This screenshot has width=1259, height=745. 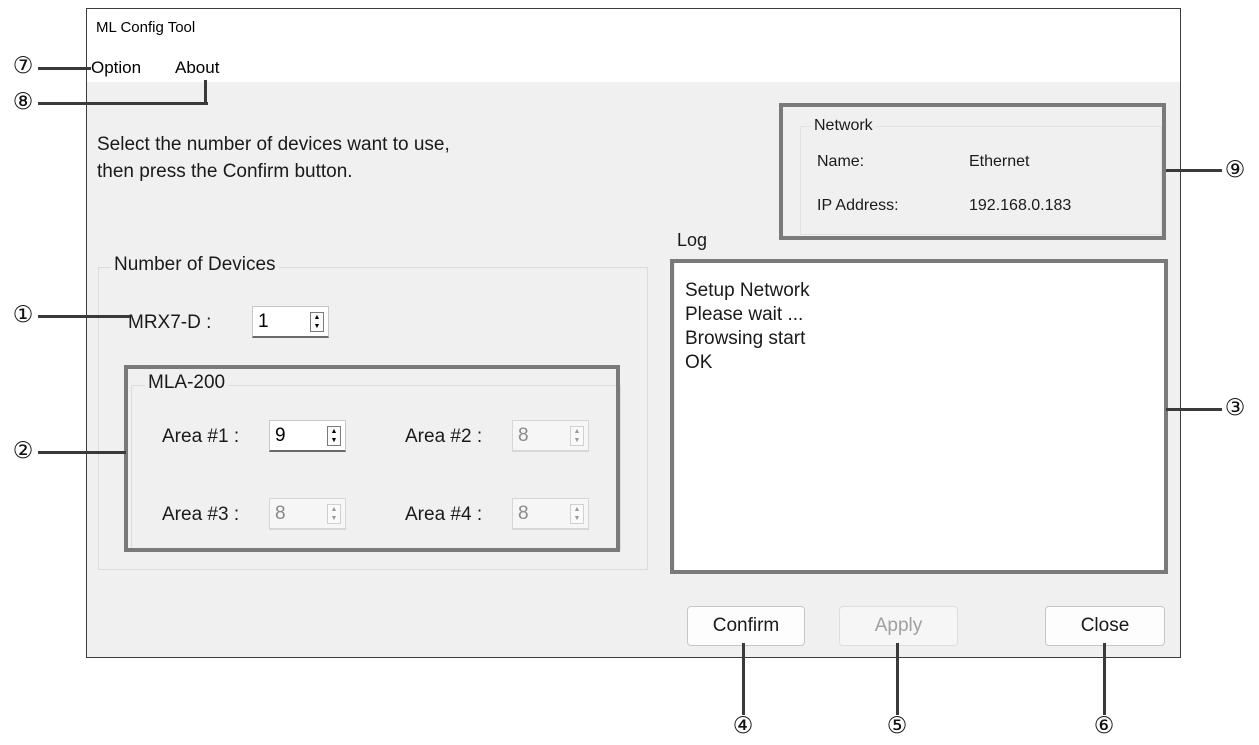 I want to click on title-bar: ML Config Tool, so click(x=633, y=29).